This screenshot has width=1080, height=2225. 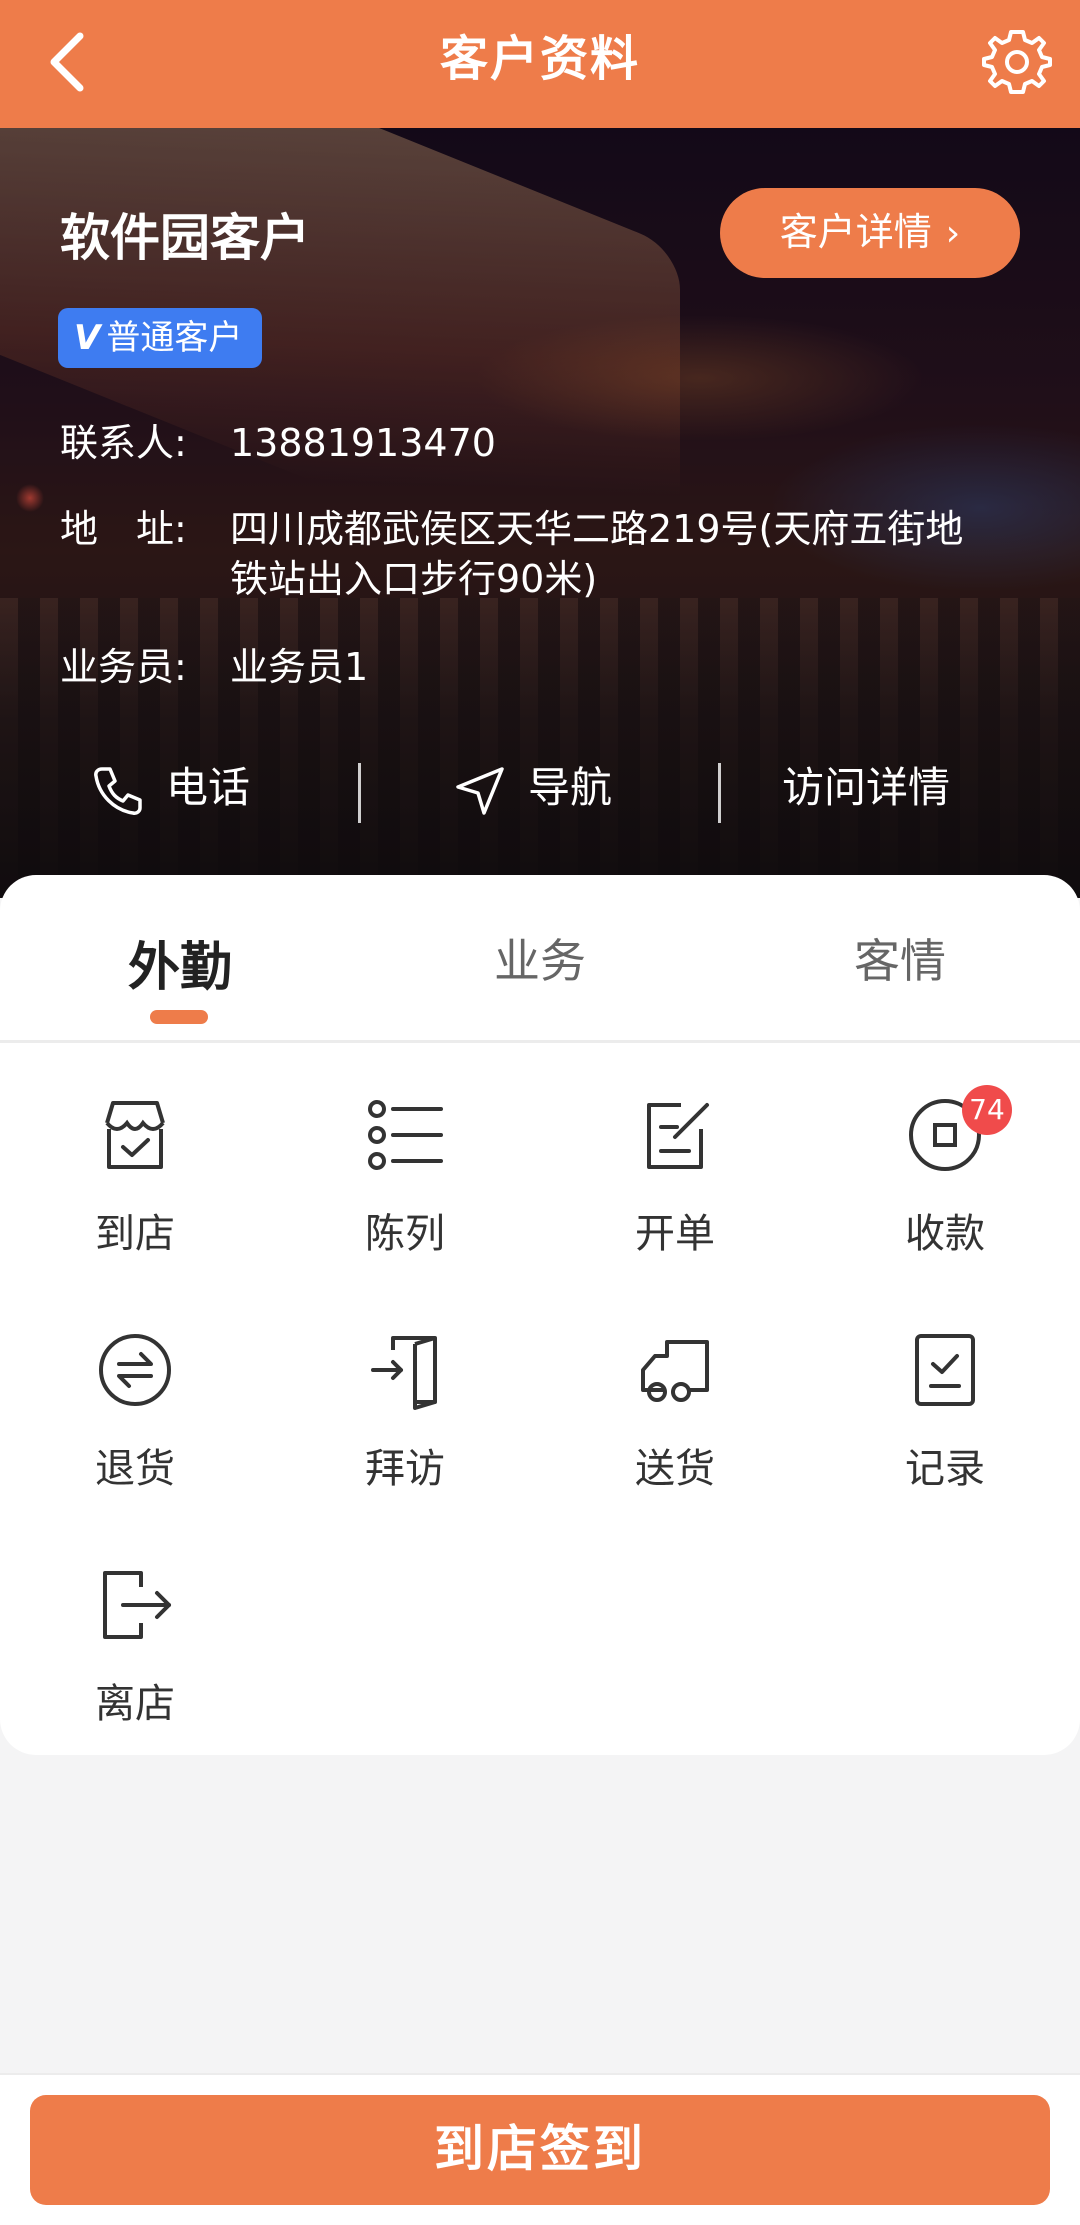 I want to click on list-icon, so click(x=405, y=1135).